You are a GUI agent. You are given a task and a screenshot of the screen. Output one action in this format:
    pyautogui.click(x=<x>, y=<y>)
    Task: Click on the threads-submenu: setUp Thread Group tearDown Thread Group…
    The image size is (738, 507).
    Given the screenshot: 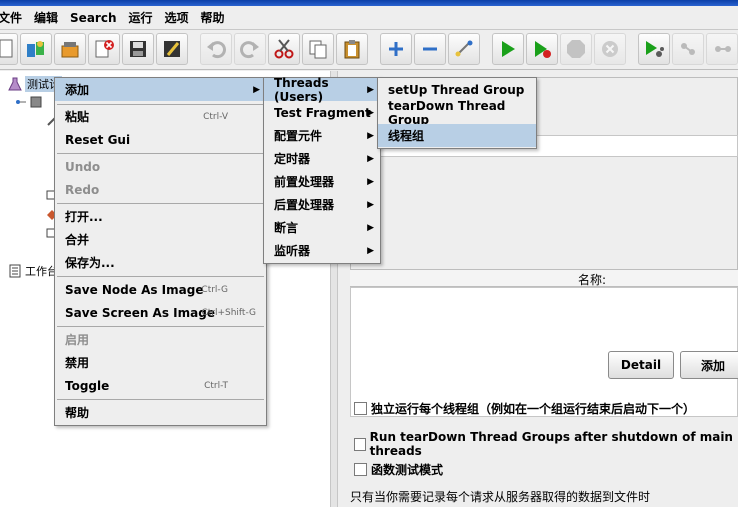 What is the action you would take?
    pyautogui.click(x=457, y=113)
    